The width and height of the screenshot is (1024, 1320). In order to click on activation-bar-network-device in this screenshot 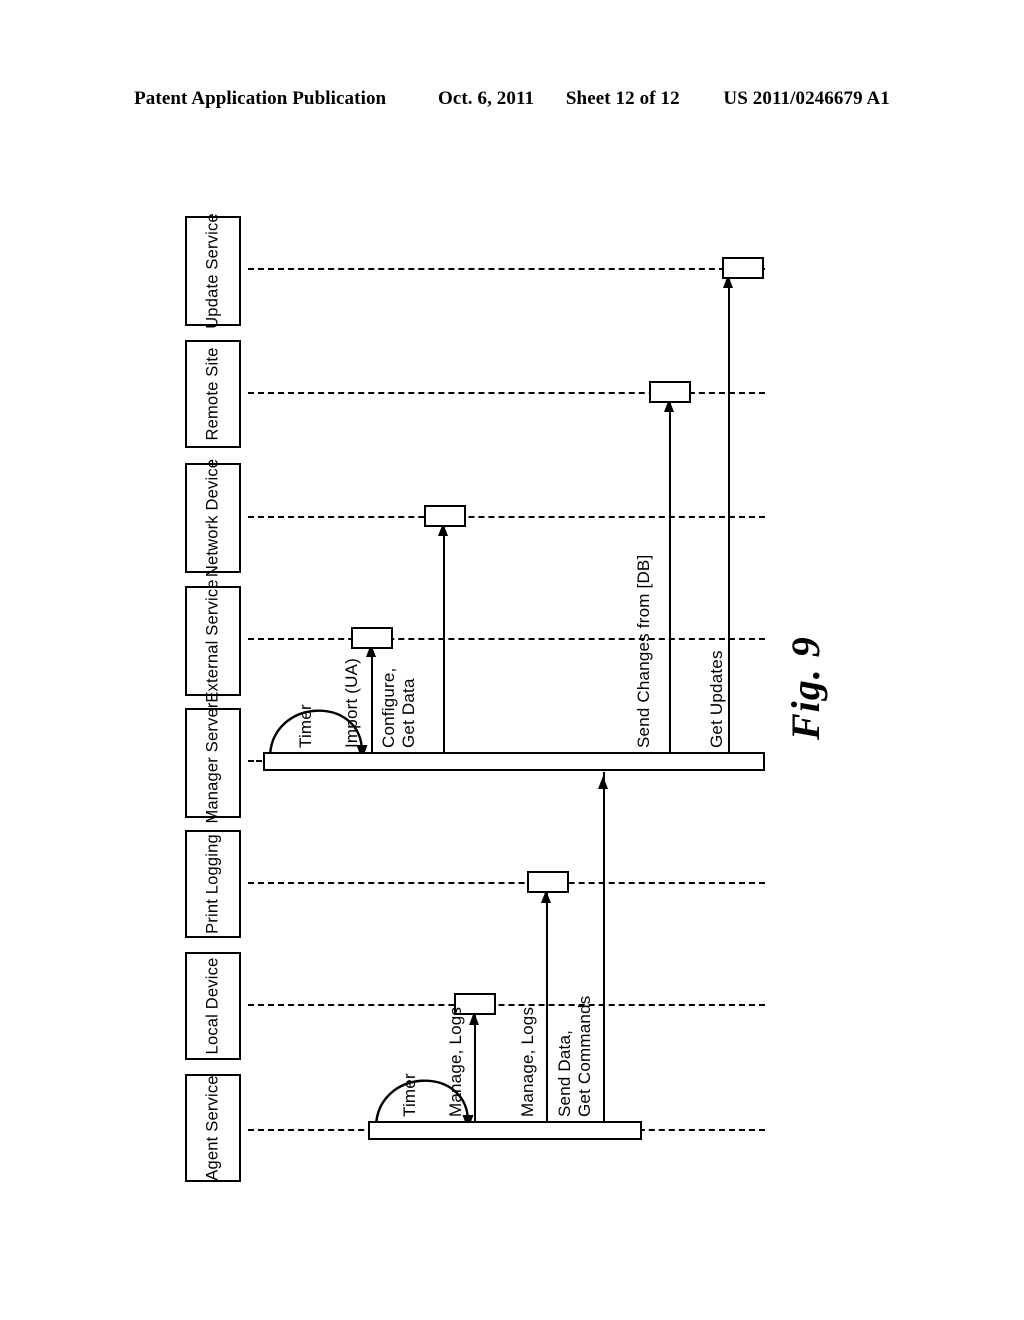, I will do `click(445, 516)`.